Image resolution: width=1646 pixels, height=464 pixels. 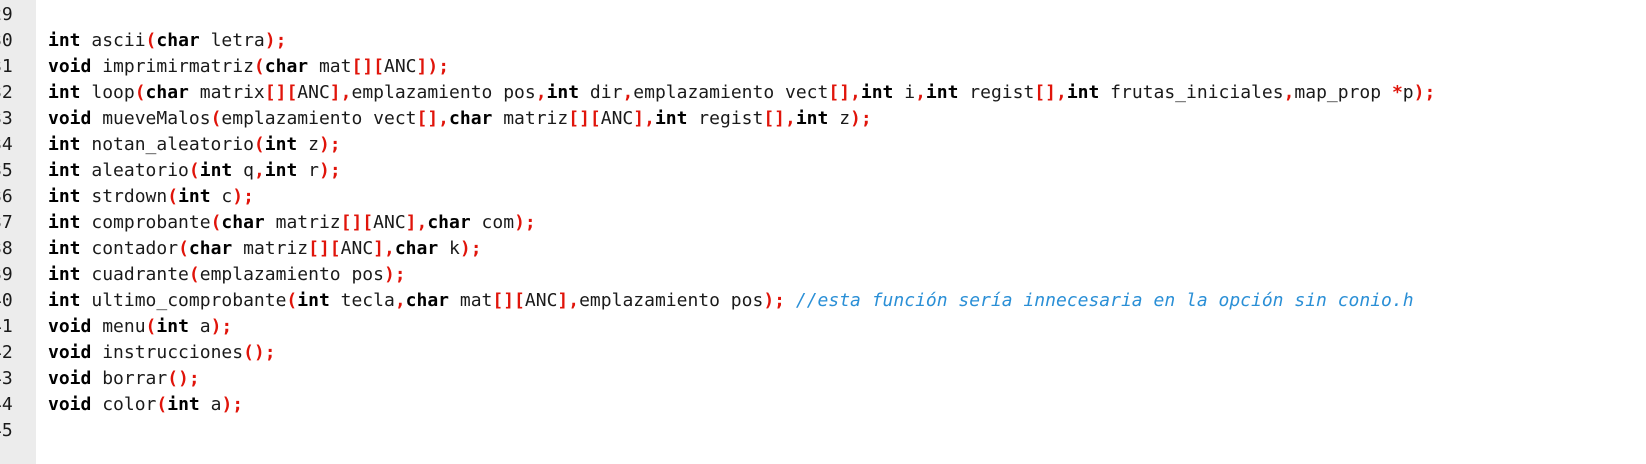 What do you see at coordinates (823, 171) in the screenshot?
I see `code-line: 35int aleatorio(int q,int r);` at bounding box center [823, 171].